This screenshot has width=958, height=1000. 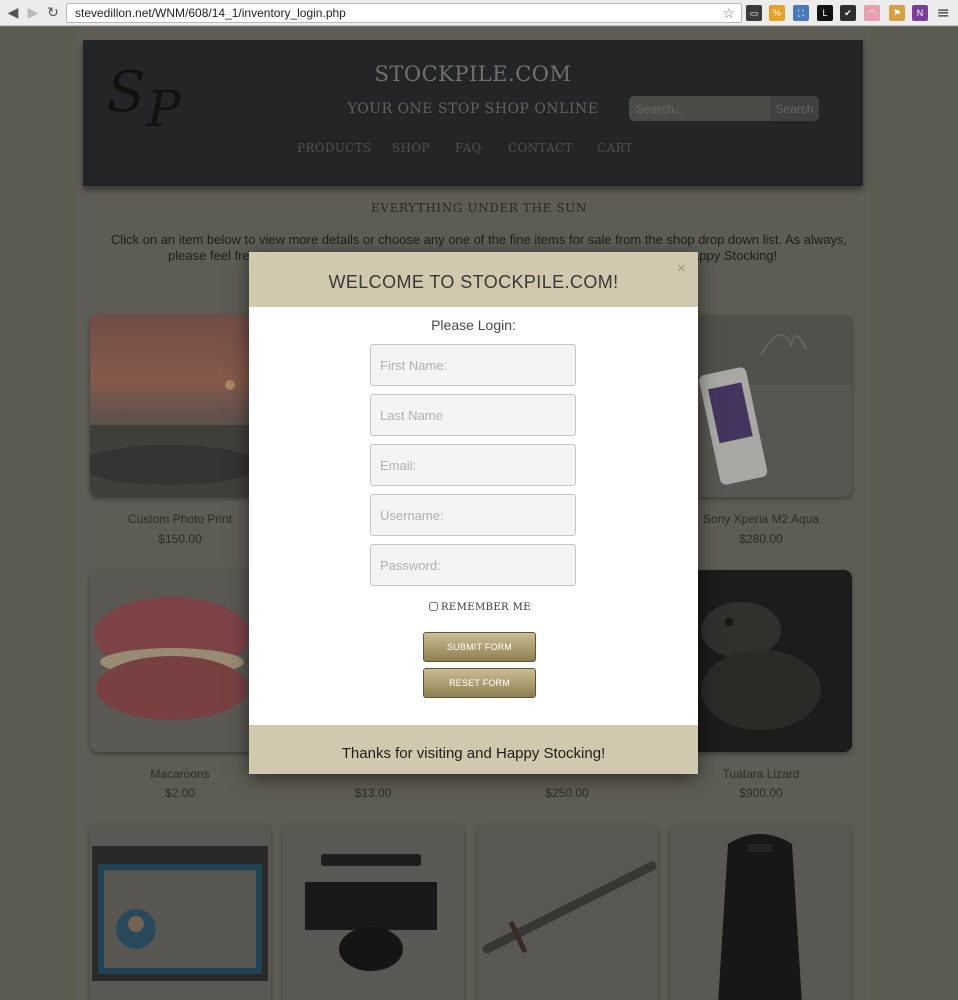 What do you see at coordinates (486, 607) in the screenshot?
I see `remember-me-label: REMEMBER ME` at bounding box center [486, 607].